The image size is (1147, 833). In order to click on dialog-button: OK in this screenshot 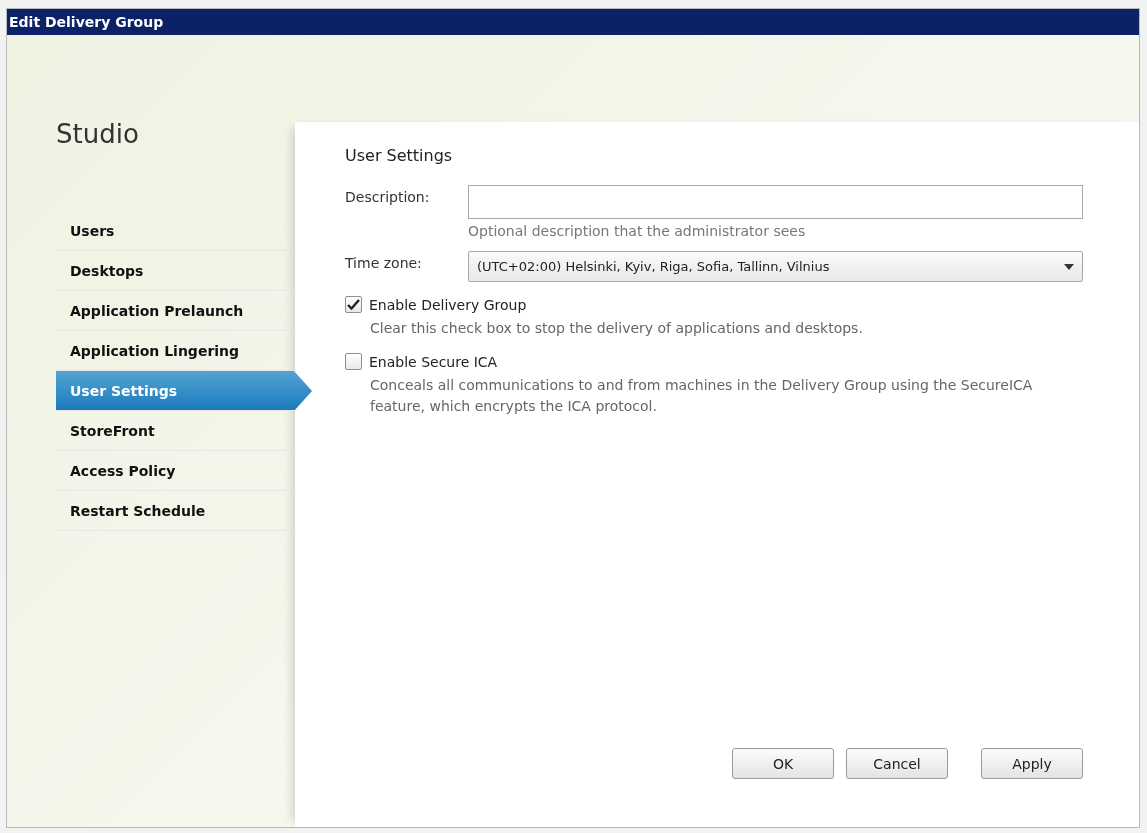, I will do `click(783, 763)`.